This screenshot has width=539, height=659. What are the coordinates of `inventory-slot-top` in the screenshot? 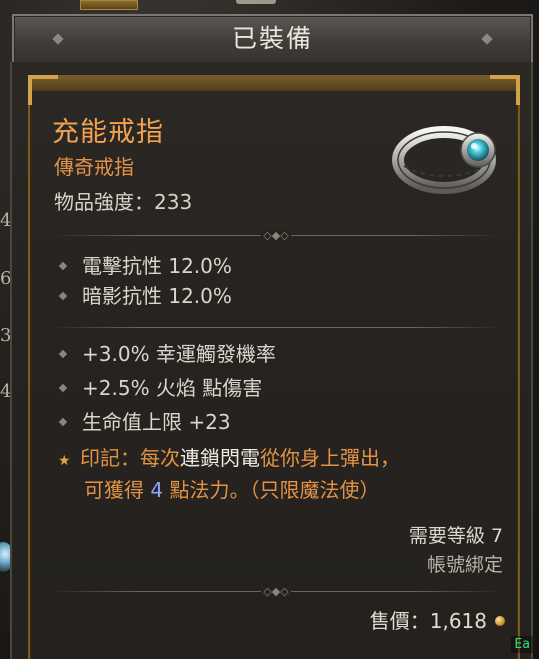 It's located at (109, 5).